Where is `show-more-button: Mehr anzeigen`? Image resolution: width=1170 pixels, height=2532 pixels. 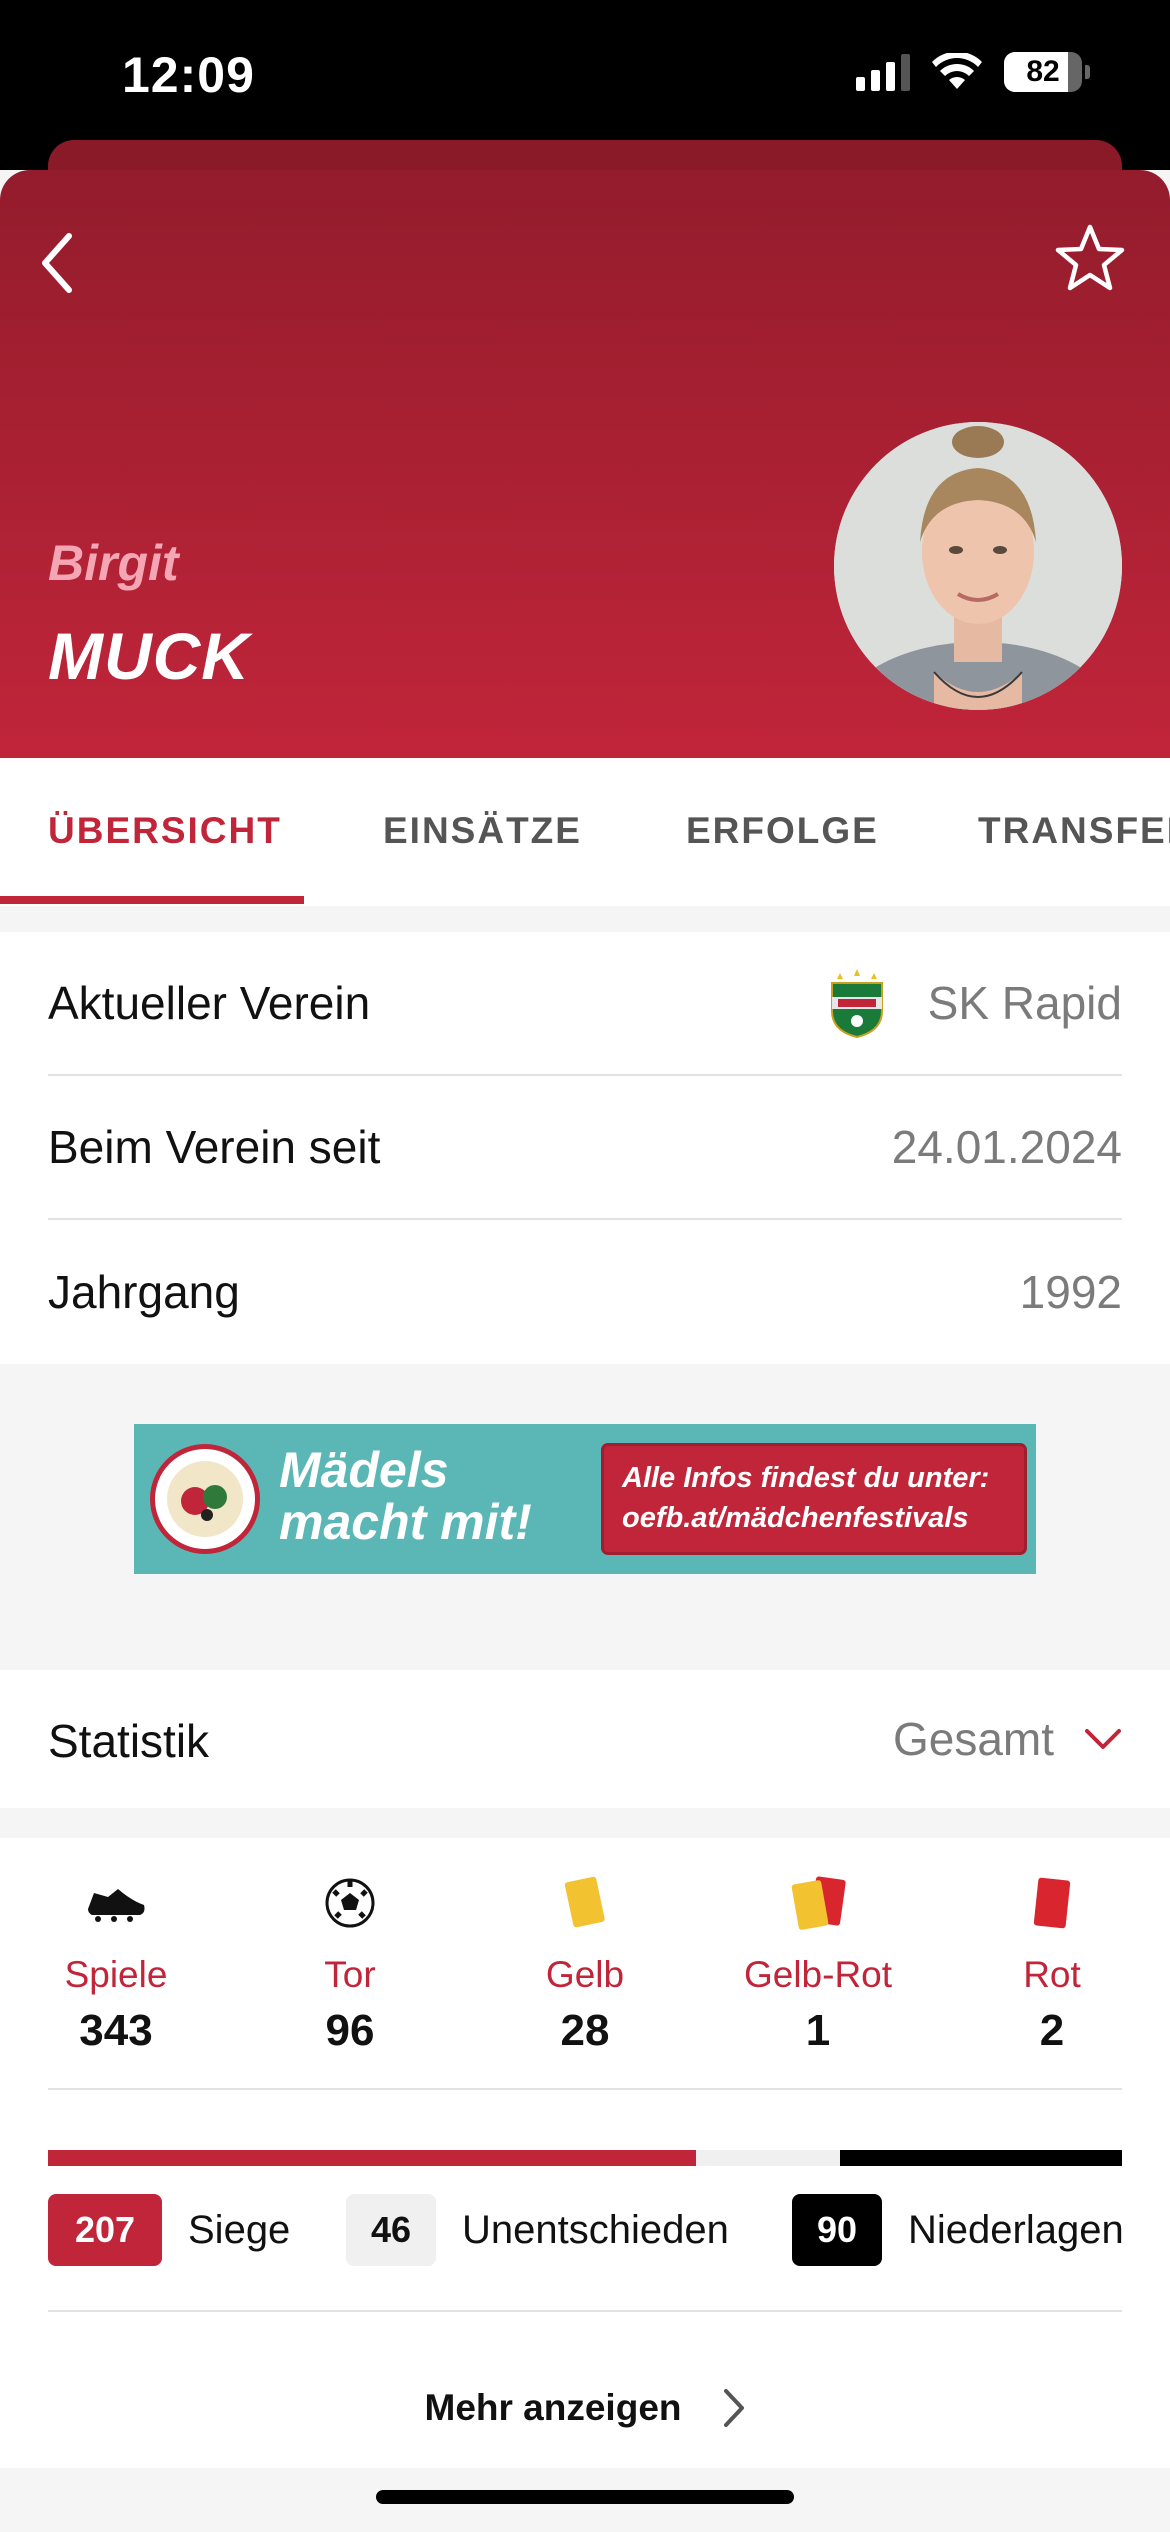
show-more-button: Mehr anzeigen is located at coordinates (585, 2408).